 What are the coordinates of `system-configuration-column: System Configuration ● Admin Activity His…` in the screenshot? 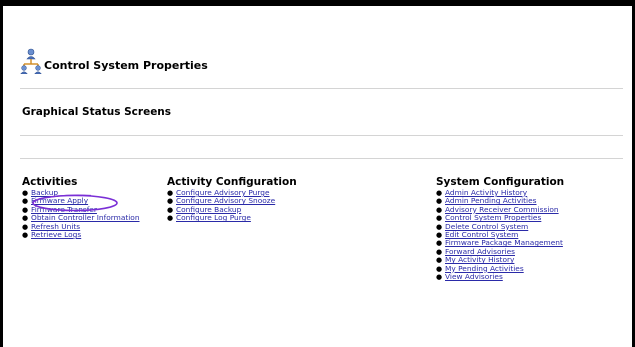 It's located at (500, 228).